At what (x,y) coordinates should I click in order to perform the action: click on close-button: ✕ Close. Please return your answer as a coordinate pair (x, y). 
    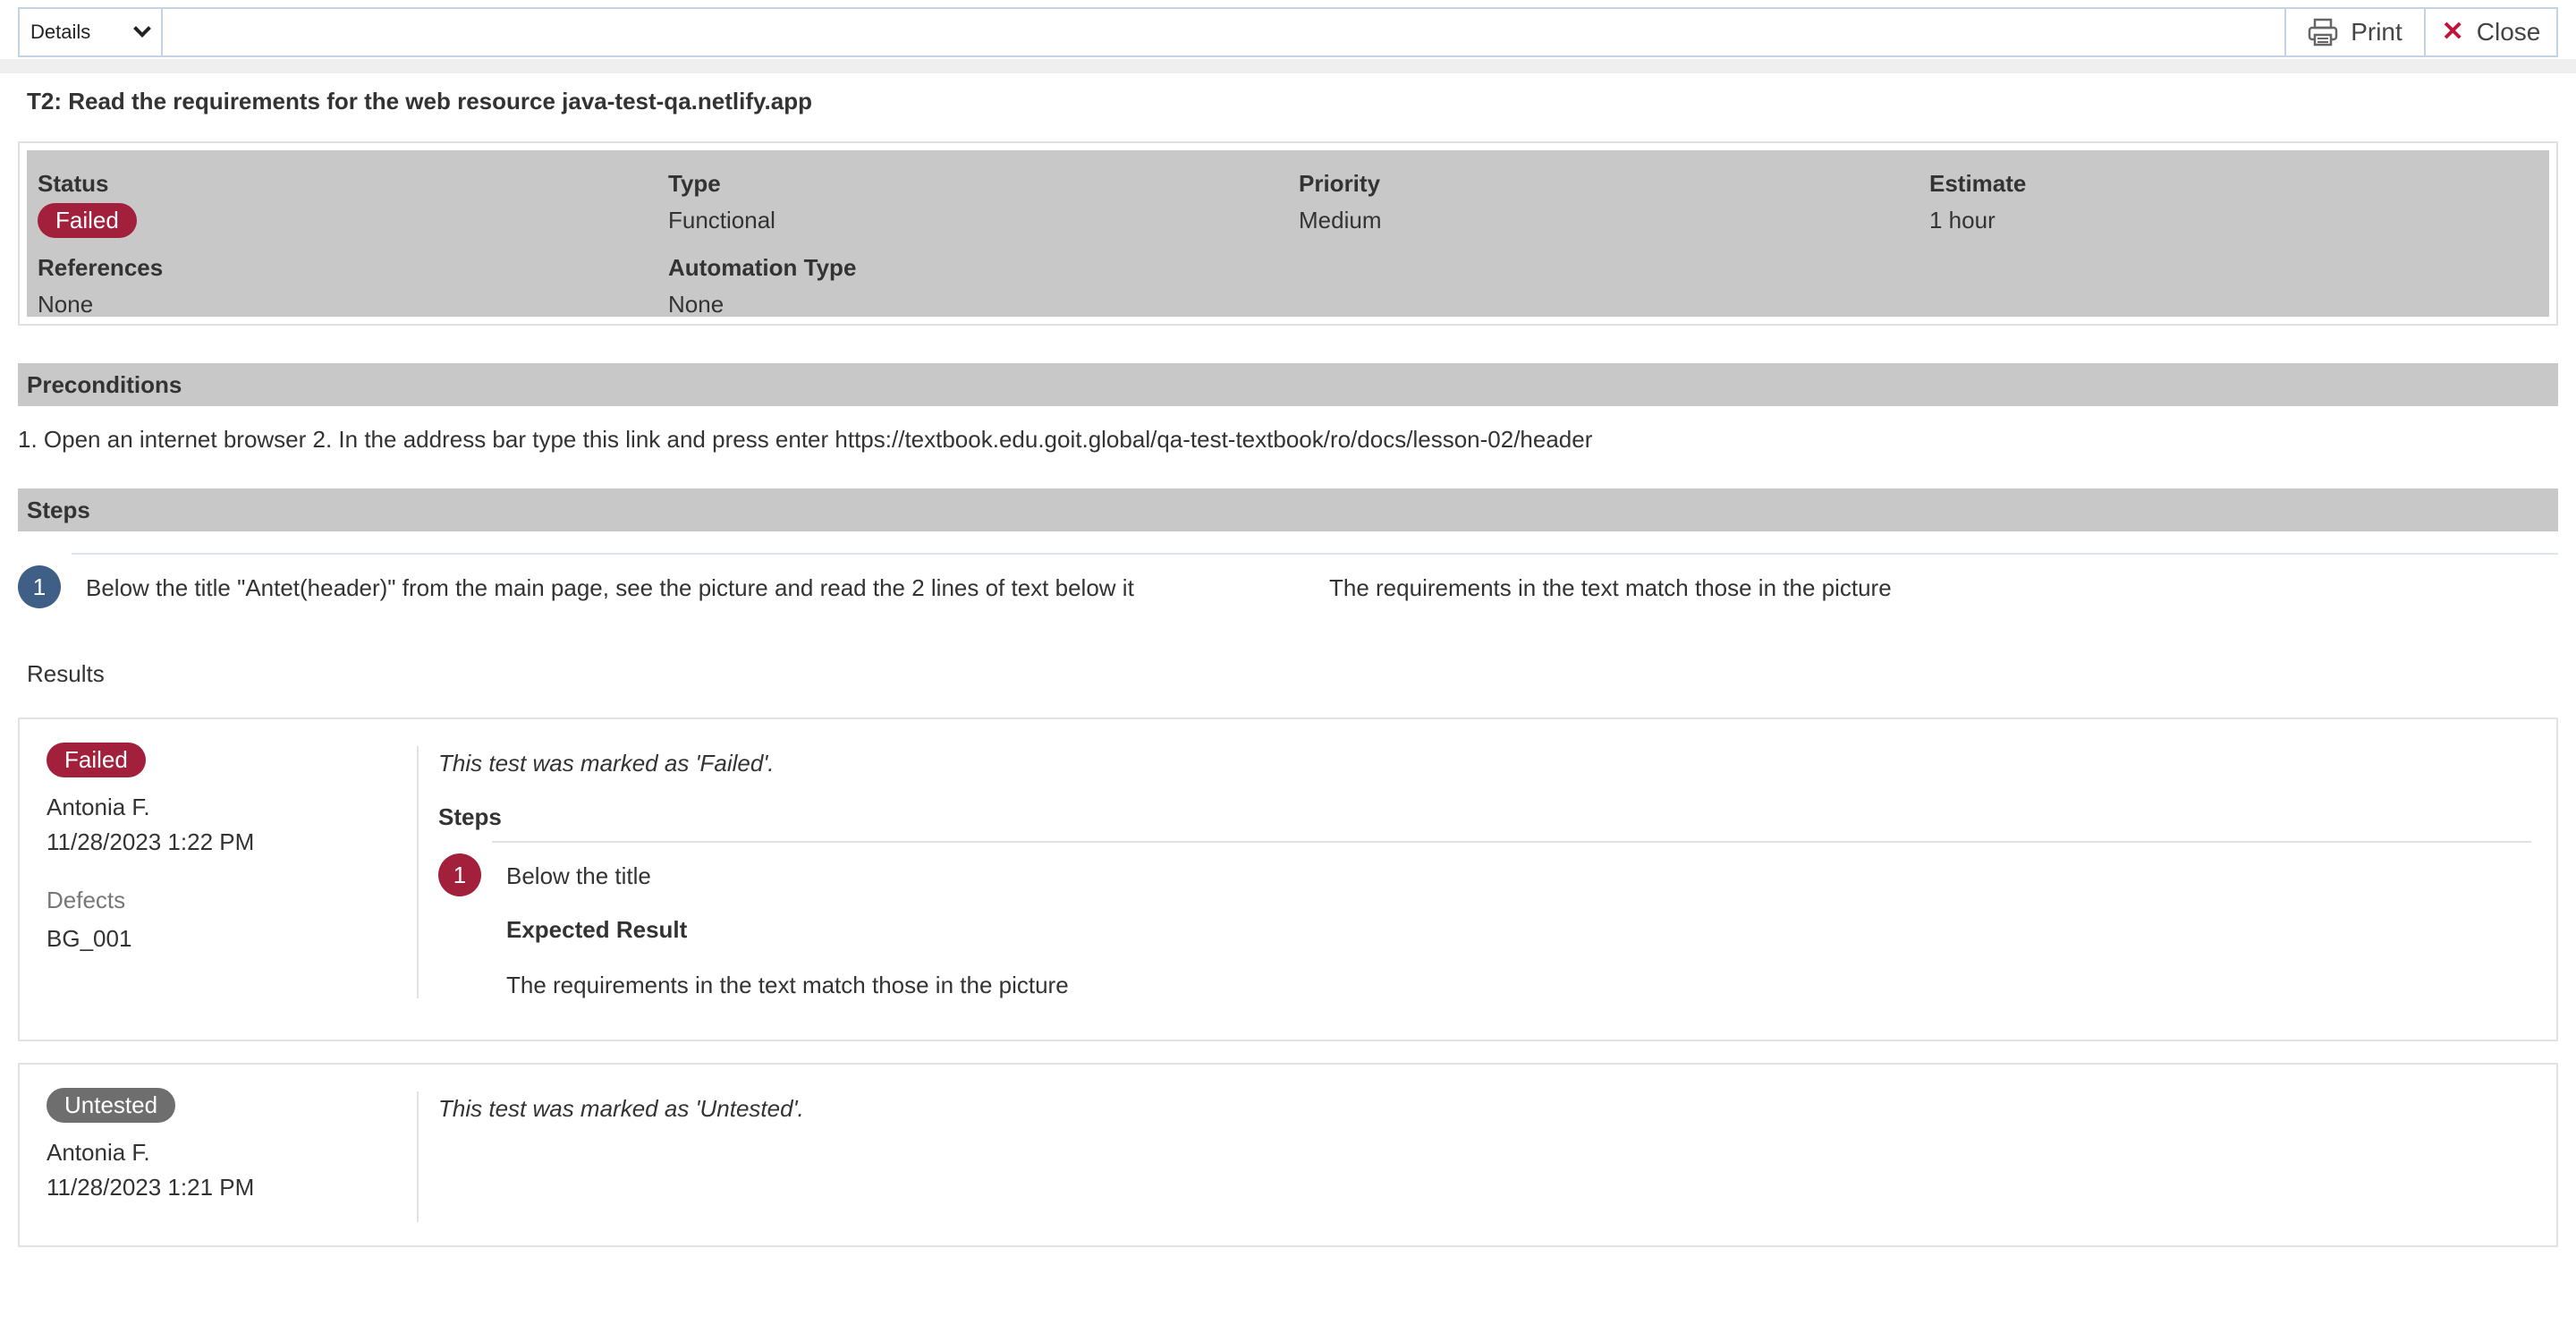
    Looking at the image, I should click on (2490, 32).